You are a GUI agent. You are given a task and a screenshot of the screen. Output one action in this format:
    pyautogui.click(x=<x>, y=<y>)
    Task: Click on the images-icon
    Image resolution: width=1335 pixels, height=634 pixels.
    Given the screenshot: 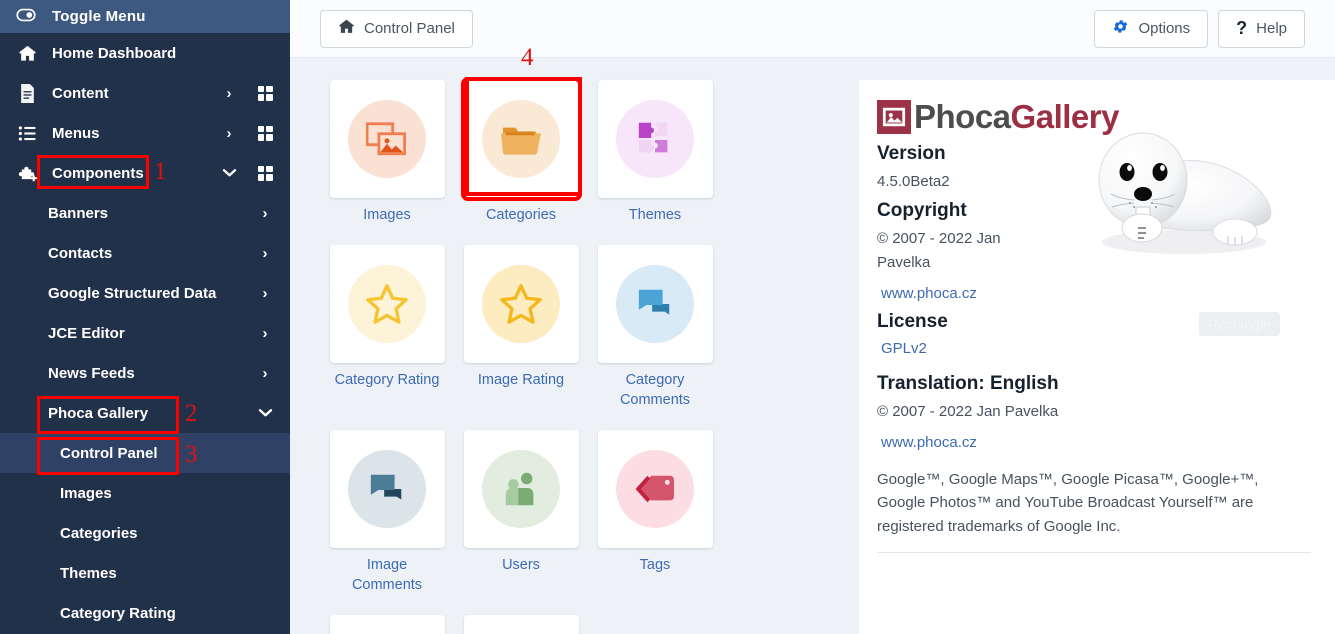 What is the action you would take?
    pyautogui.click(x=387, y=139)
    